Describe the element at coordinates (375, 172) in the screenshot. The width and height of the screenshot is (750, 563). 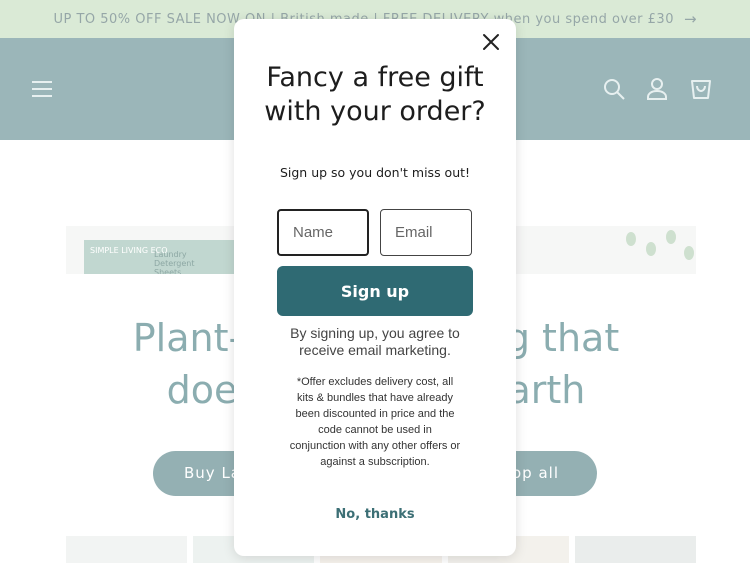
I see `popup-subtitle: Sign up so you don't miss out!` at that location.